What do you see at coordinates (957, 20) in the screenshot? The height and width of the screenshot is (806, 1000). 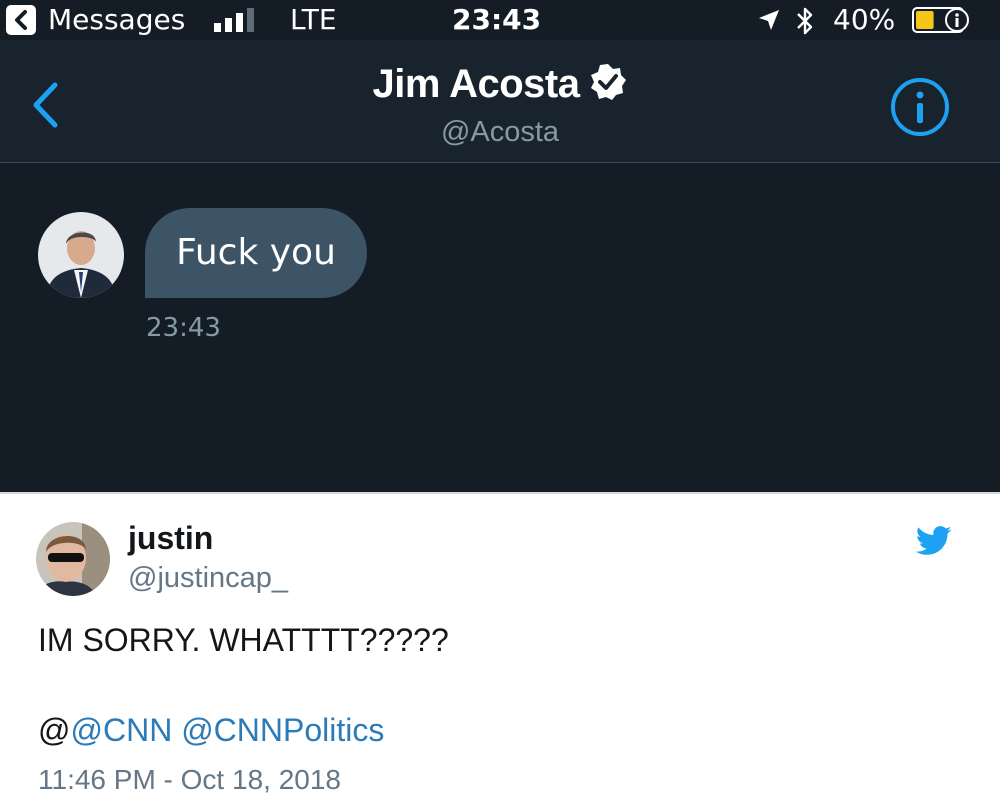 I see `info-badge-icon` at bounding box center [957, 20].